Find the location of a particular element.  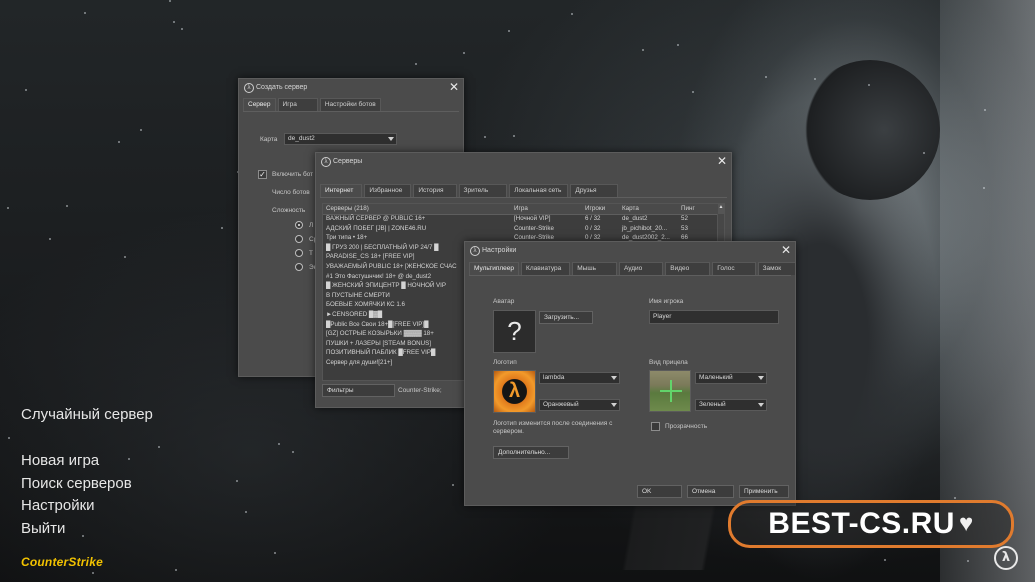

apply-button: Применить is located at coordinates (764, 491).